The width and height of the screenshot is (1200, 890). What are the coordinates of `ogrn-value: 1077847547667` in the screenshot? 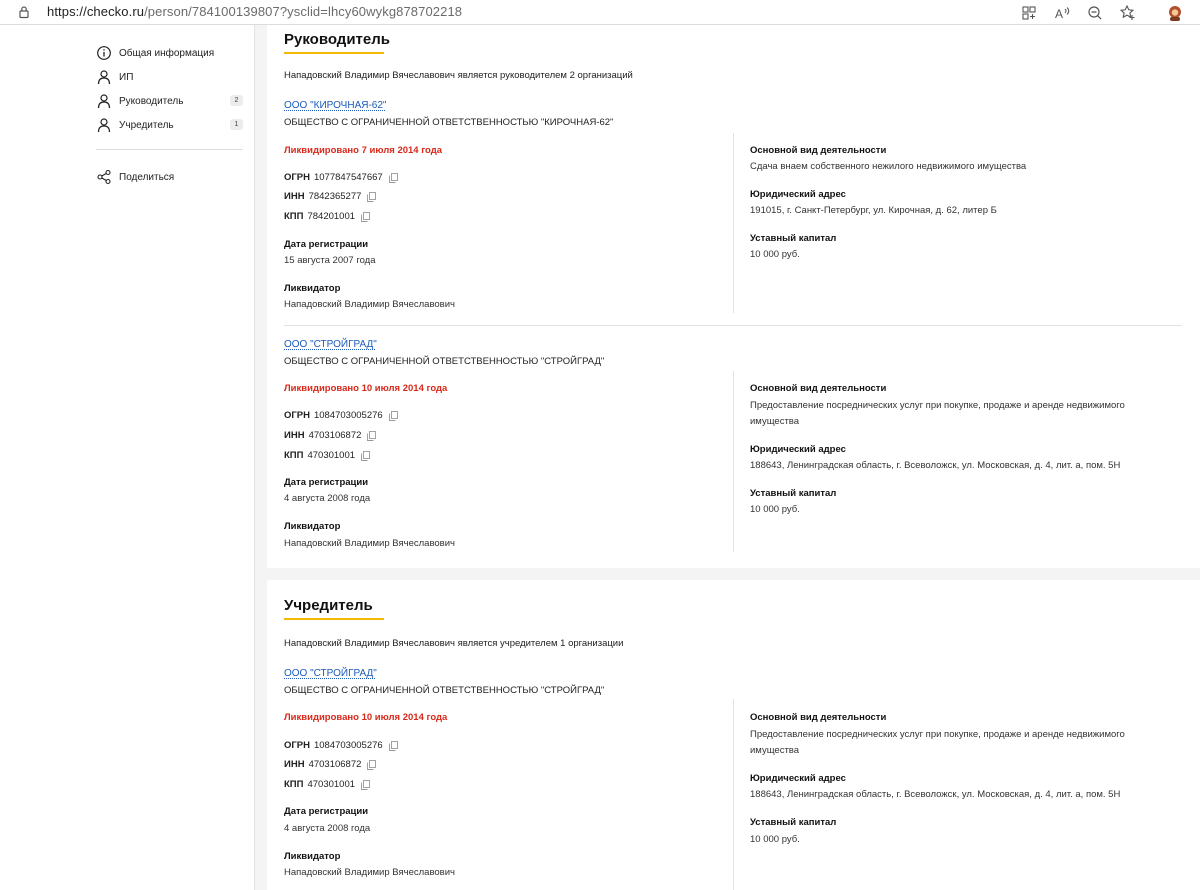 It's located at (348, 177).